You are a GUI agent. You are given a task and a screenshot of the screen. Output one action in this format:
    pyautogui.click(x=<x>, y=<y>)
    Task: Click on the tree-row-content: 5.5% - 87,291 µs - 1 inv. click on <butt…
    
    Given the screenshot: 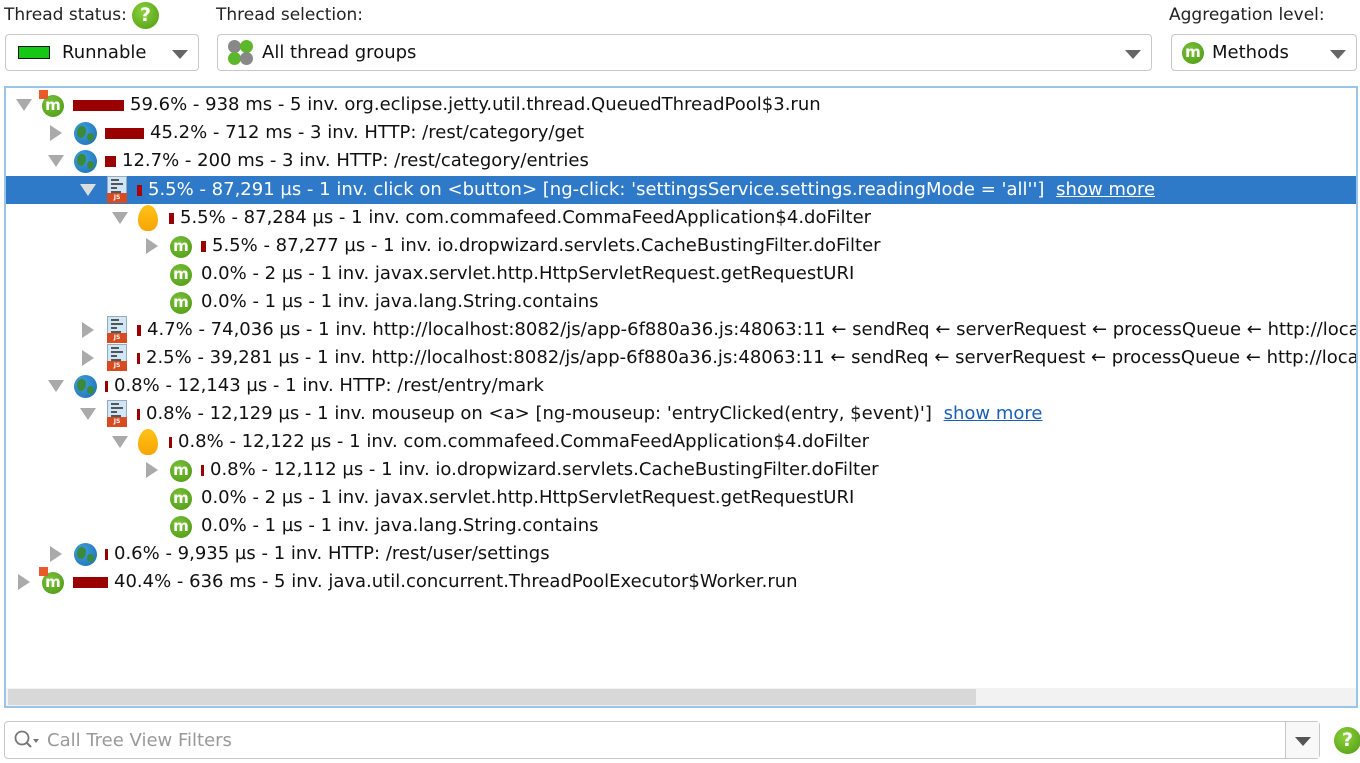 What is the action you would take?
    pyautogui.click(x=646, y=189)
    